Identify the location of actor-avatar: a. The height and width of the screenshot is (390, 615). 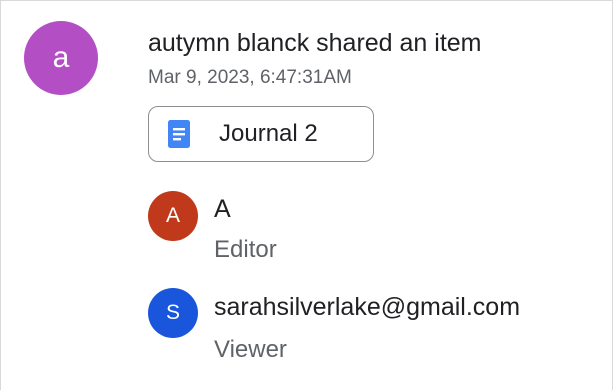
(61, 58).